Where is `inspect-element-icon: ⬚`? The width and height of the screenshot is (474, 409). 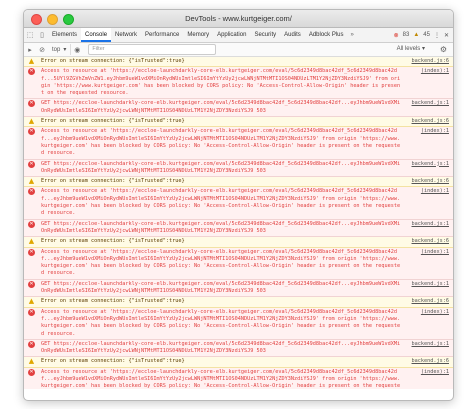
inspect-element-icon: ⬚ is located at coordinates (30, 35).